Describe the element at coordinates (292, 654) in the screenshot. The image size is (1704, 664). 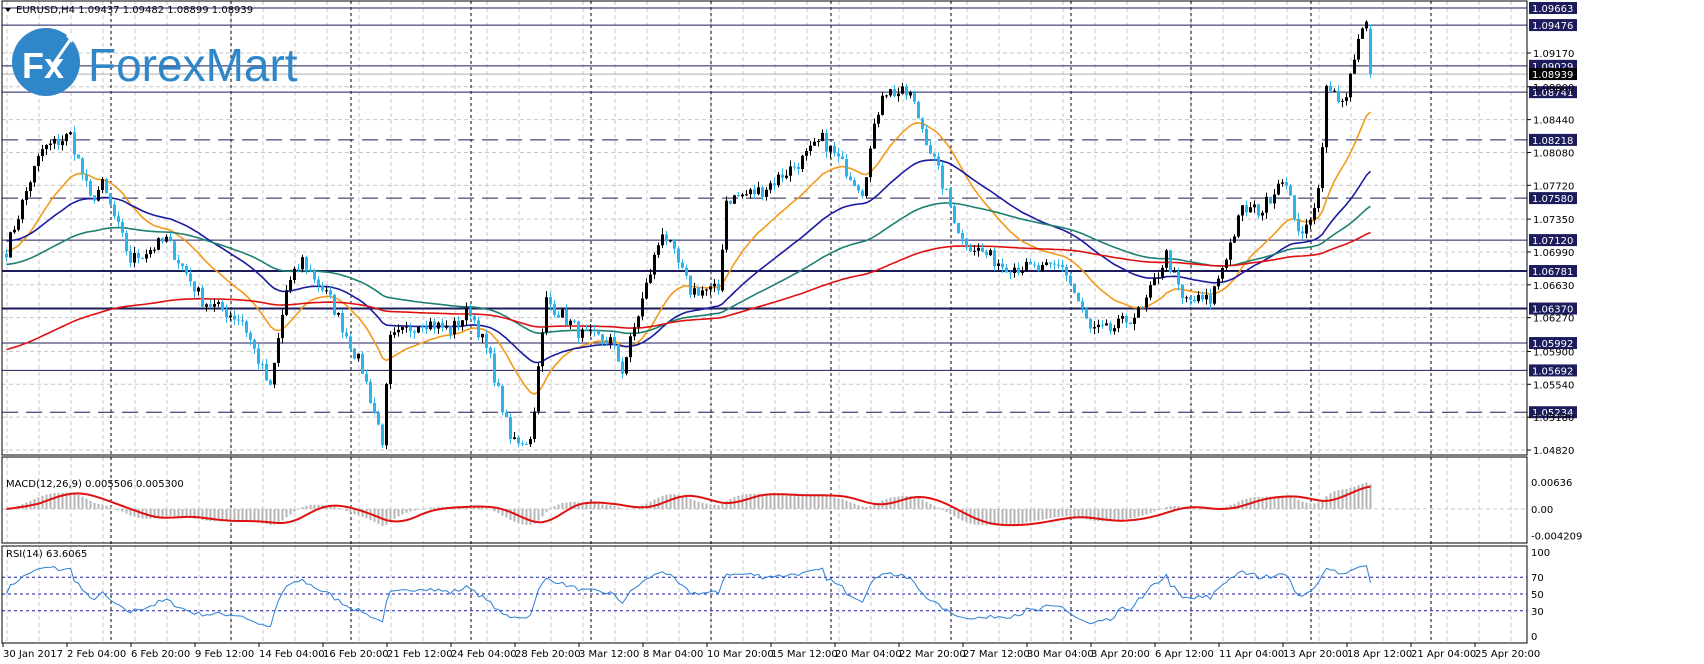
I see `time-tick-label: 14 Feb 04:00` at that location.